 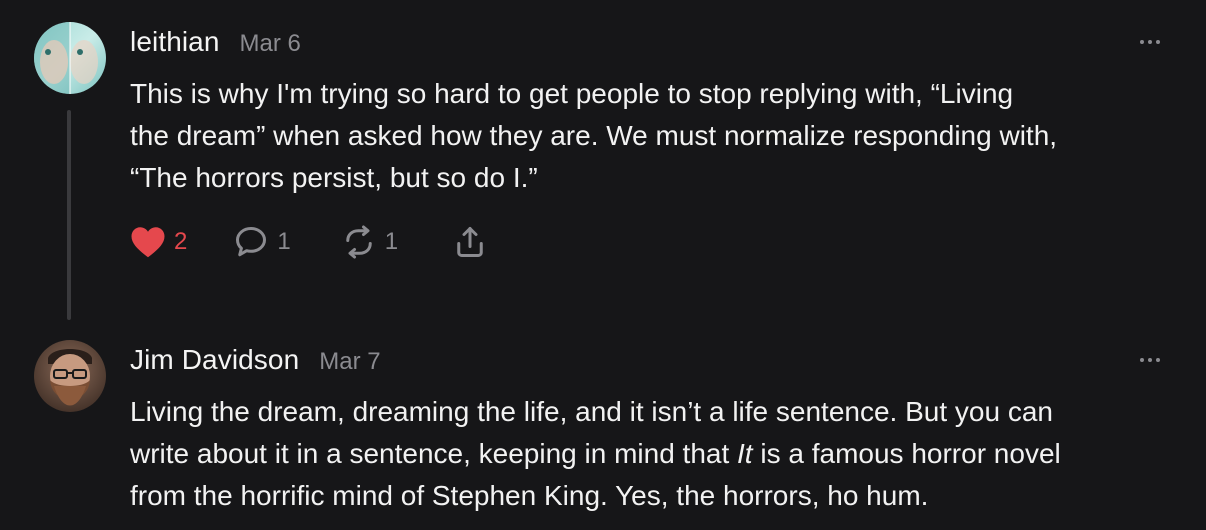 I want to click on repost-button: 1, so click(x=369, y=242).